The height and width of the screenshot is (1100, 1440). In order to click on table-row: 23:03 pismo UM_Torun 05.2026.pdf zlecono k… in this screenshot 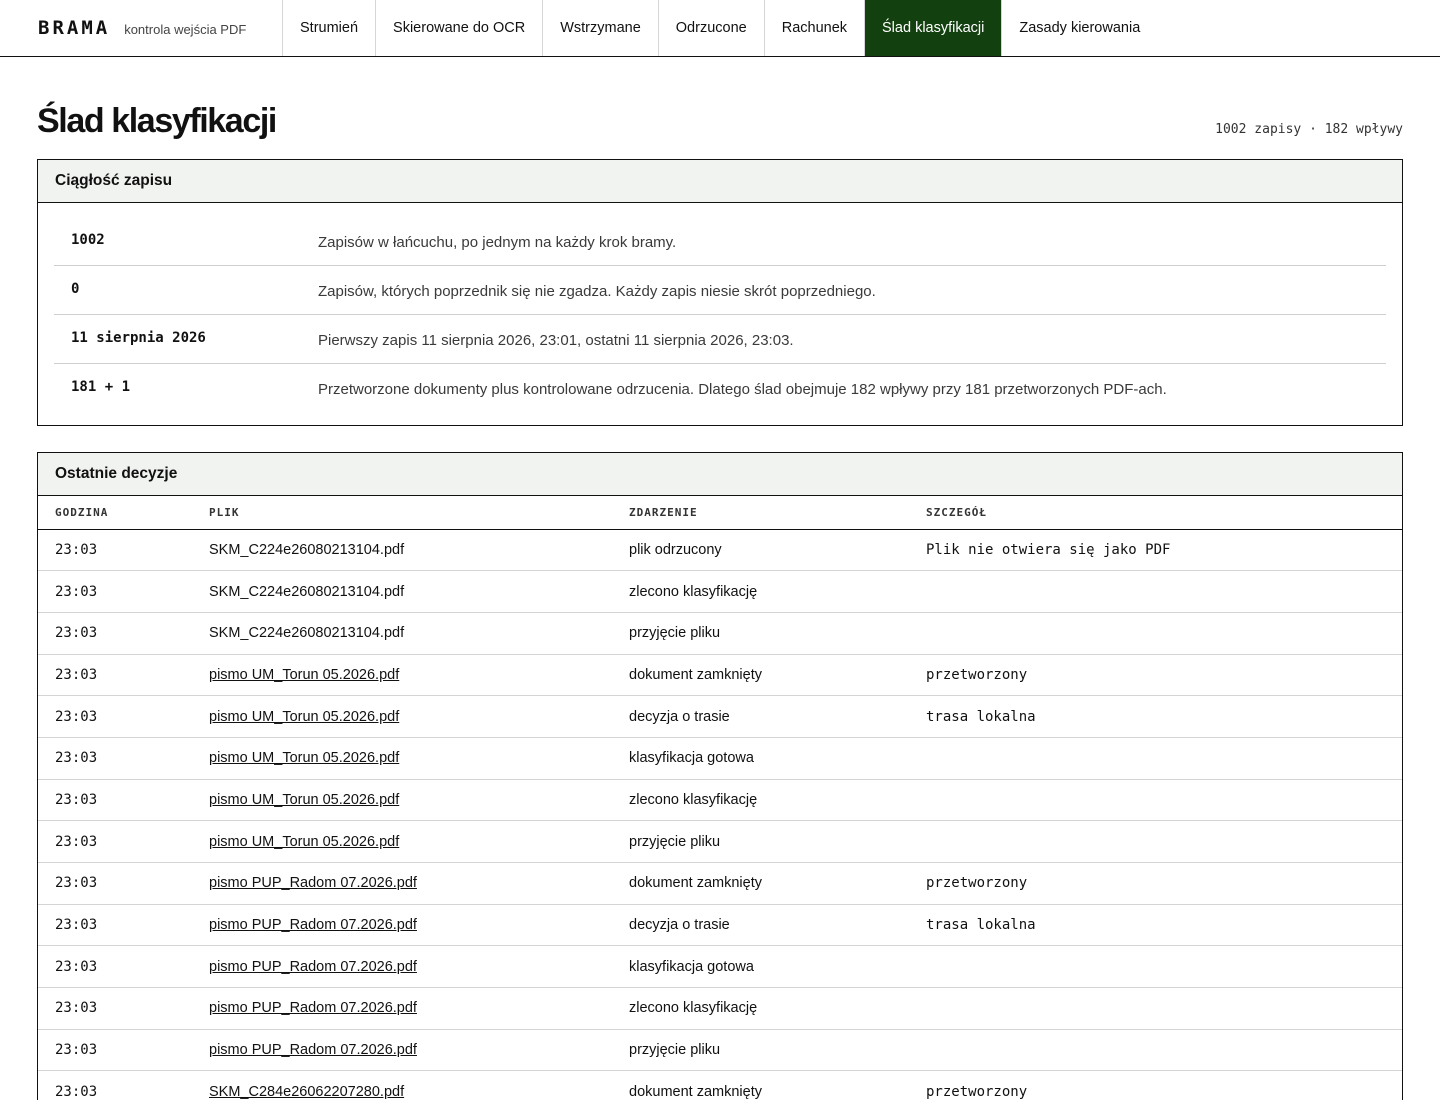, I will do `click(720, 800)`.